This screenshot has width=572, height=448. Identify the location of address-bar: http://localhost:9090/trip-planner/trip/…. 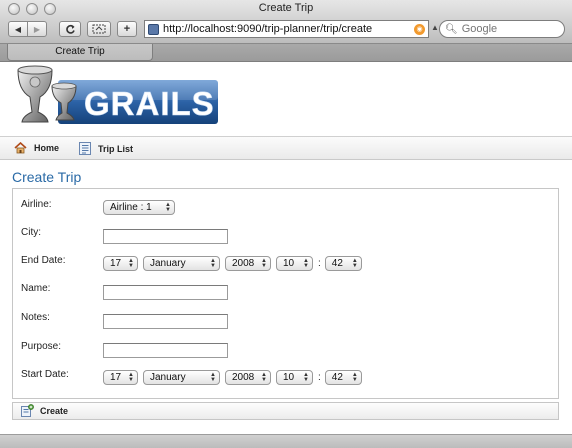
(286, 29).